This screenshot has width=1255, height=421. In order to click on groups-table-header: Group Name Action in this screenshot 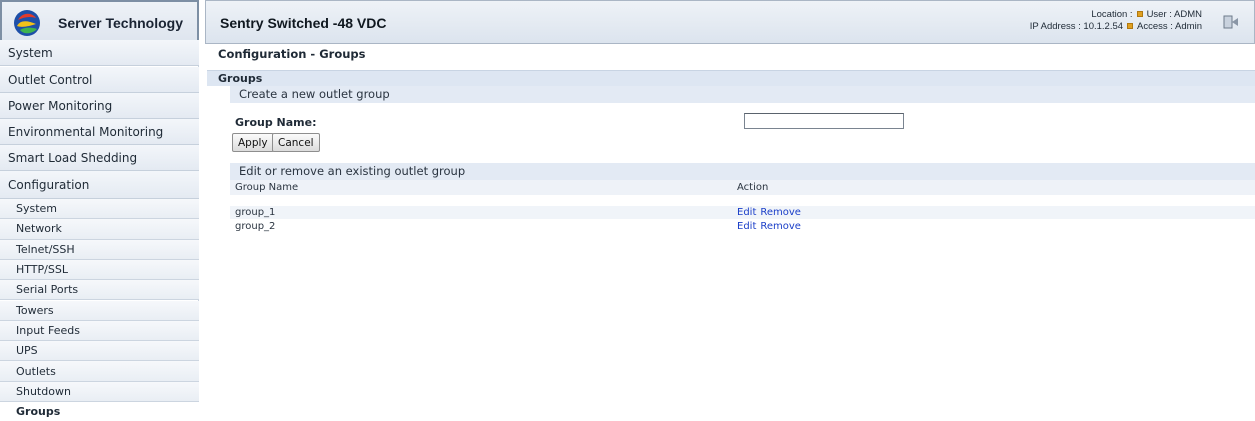, I will do `click(742, 187)`.